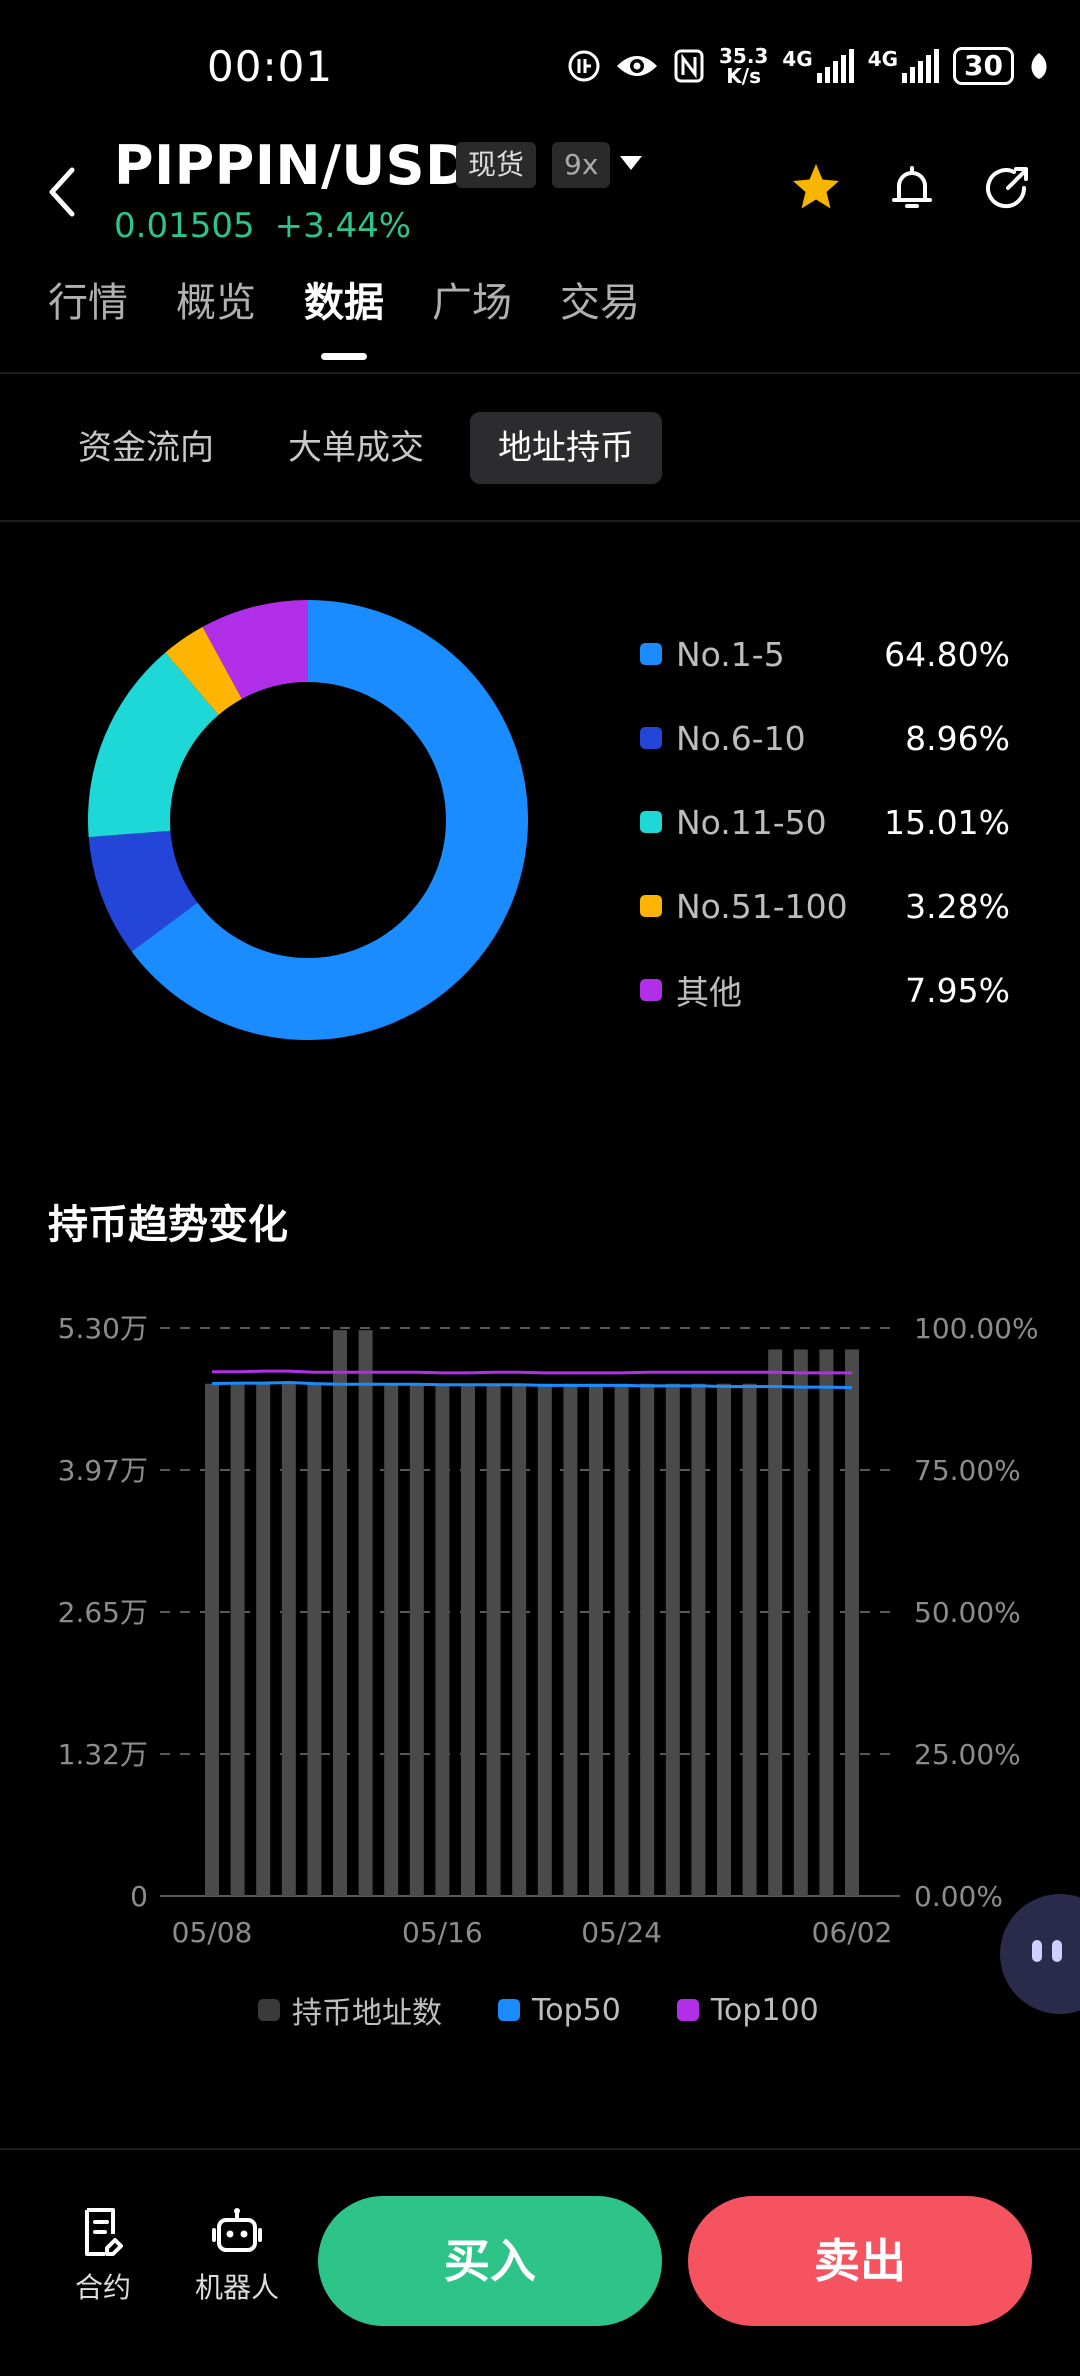  Describe the element at coordinates (730, 654) in the screenshot. I see `legend-label: No.1-5` at that location.